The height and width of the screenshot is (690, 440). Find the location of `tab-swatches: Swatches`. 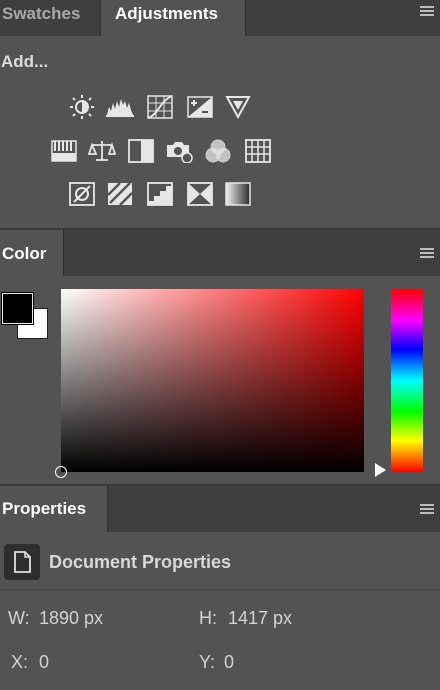

tab-swatches: Swatches is located at coordinates (50, 18).